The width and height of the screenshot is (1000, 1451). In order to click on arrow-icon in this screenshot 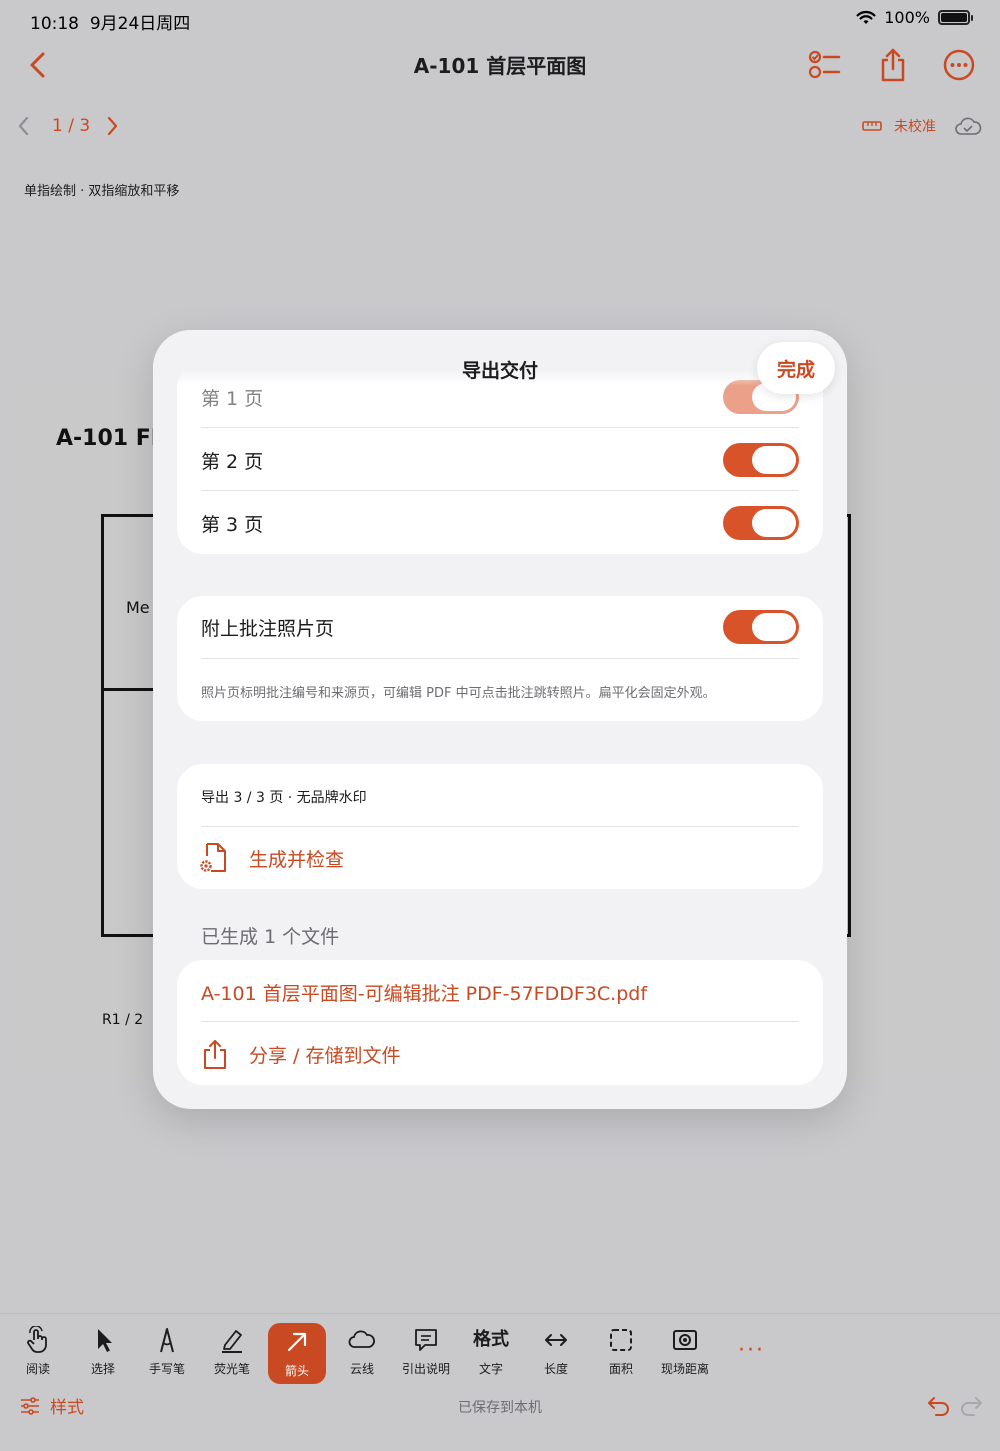, I will do `click(297, 1342)`.